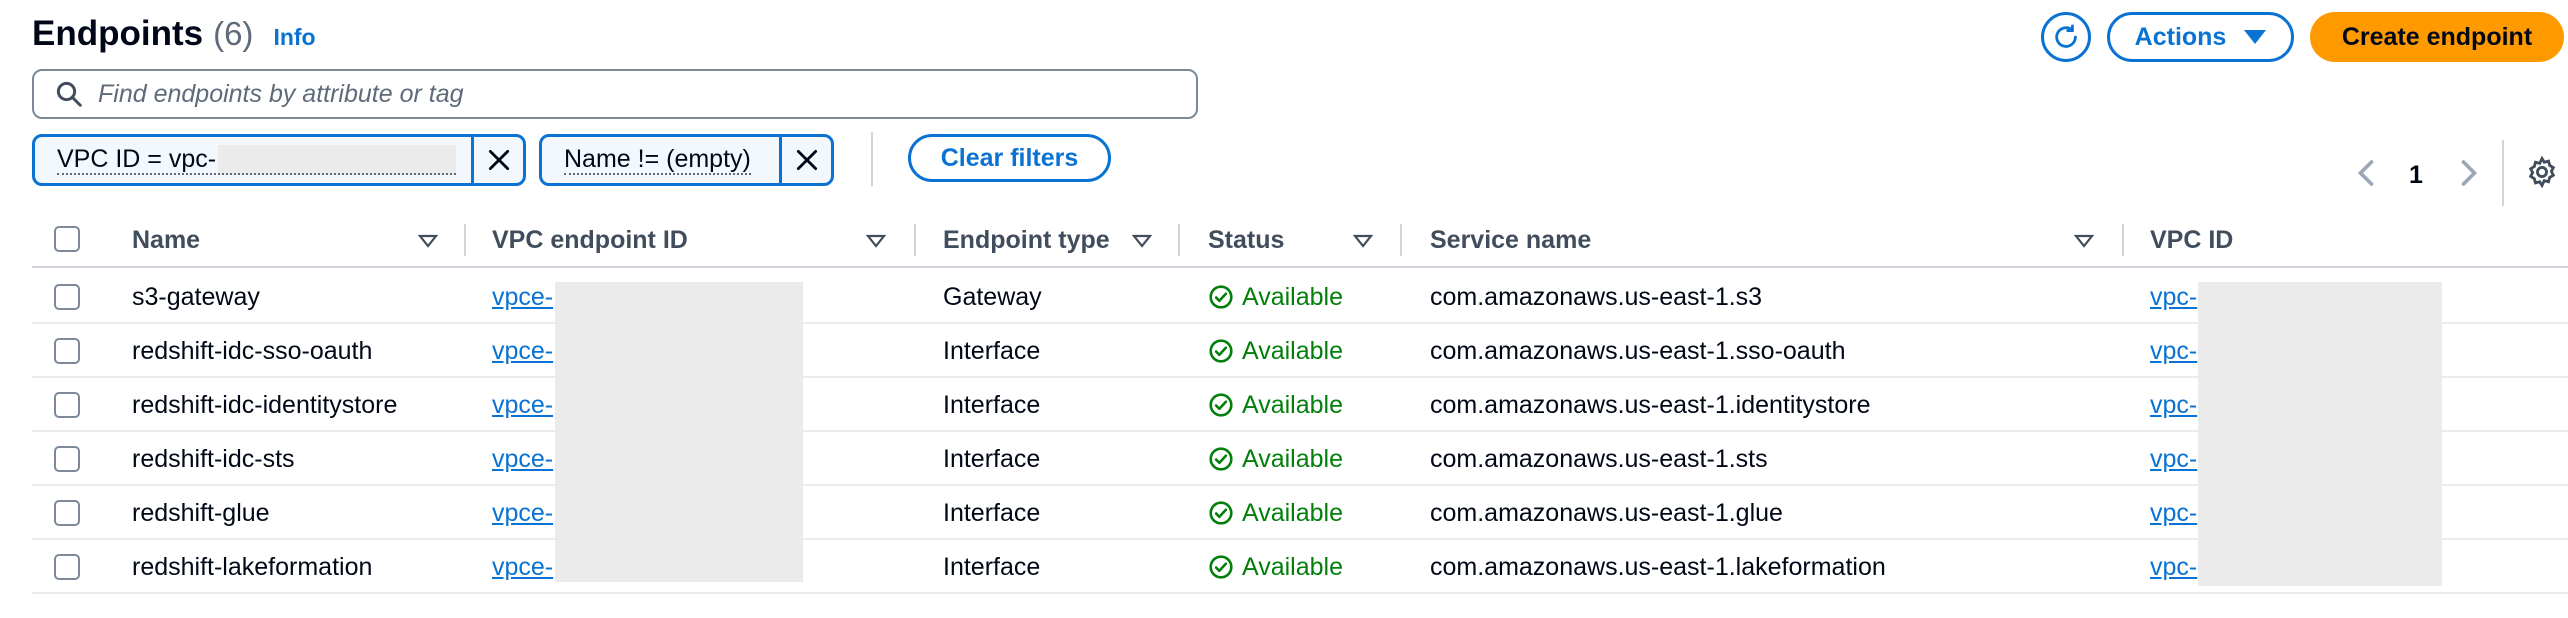 Image resolution: width=2568 pixels, height=618 pixels. I want to click on divider, so click(2503, 173).